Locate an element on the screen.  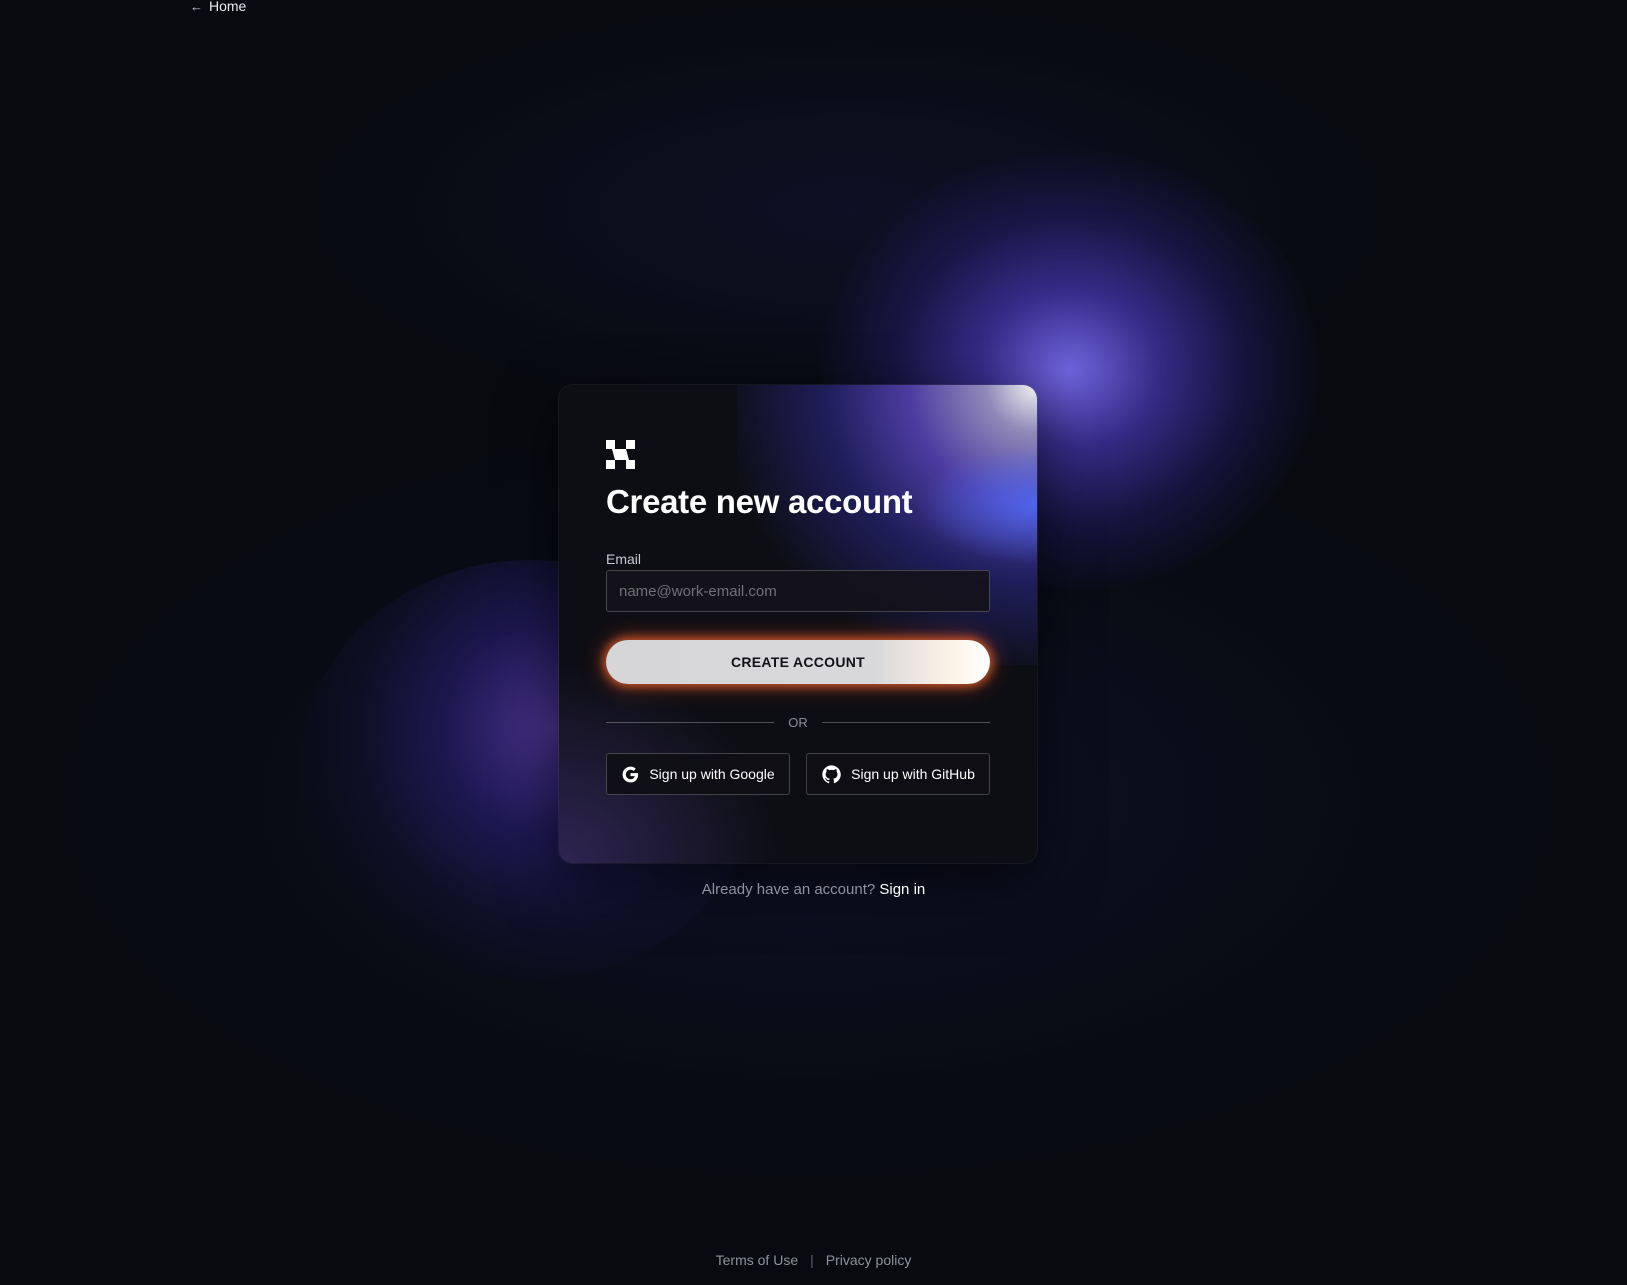
brand-logo-icon is located at coordinates (620, 454).